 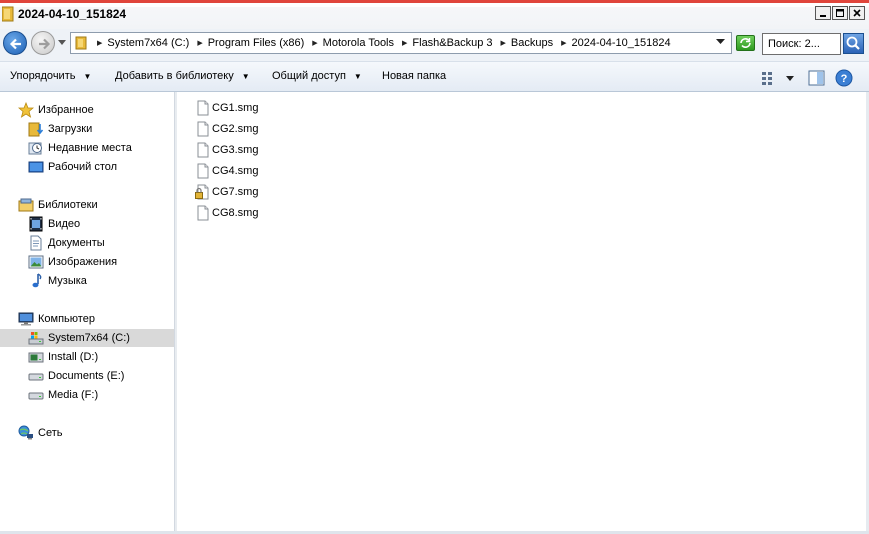 I want to click on back-button, so click(x=15, y=43).